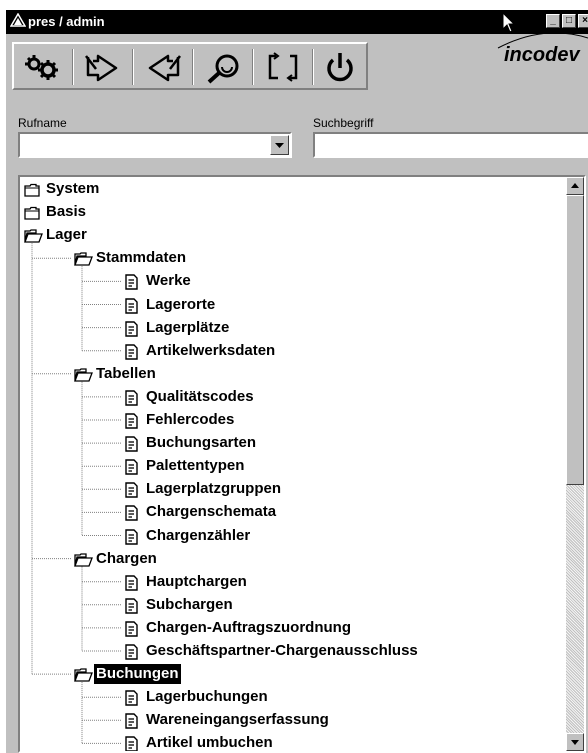  I want to click on scroll-up-button, so click(575, 186).